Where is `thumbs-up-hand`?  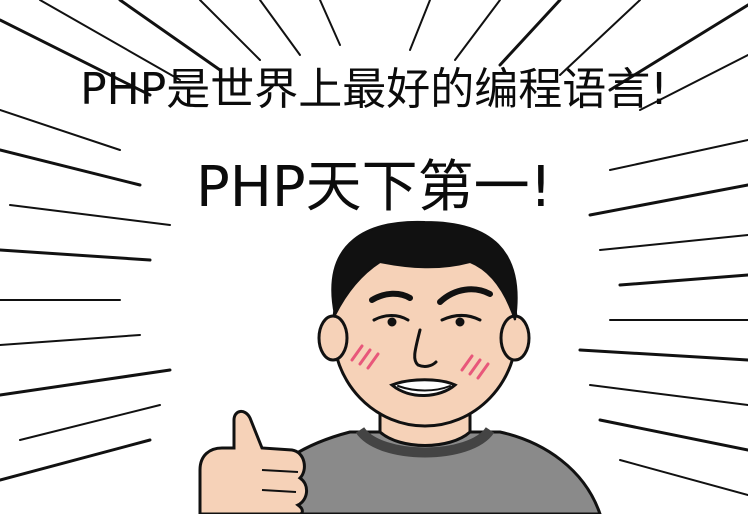 thumbs-up-hand is located at coordinates (253, 462).